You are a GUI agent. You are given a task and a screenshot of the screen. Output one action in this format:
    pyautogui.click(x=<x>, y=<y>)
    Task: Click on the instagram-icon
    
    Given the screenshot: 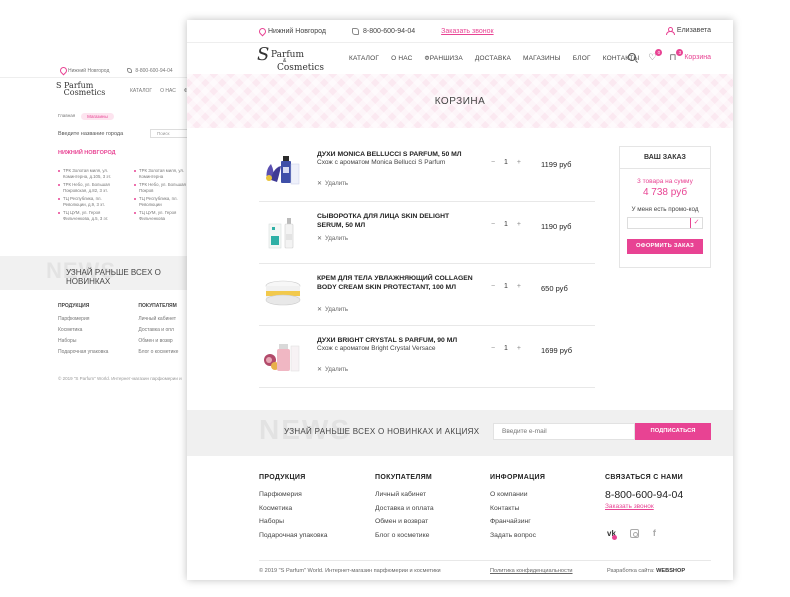 What is the action you would take?
    pyautogui.click(x=634, y=533)
    